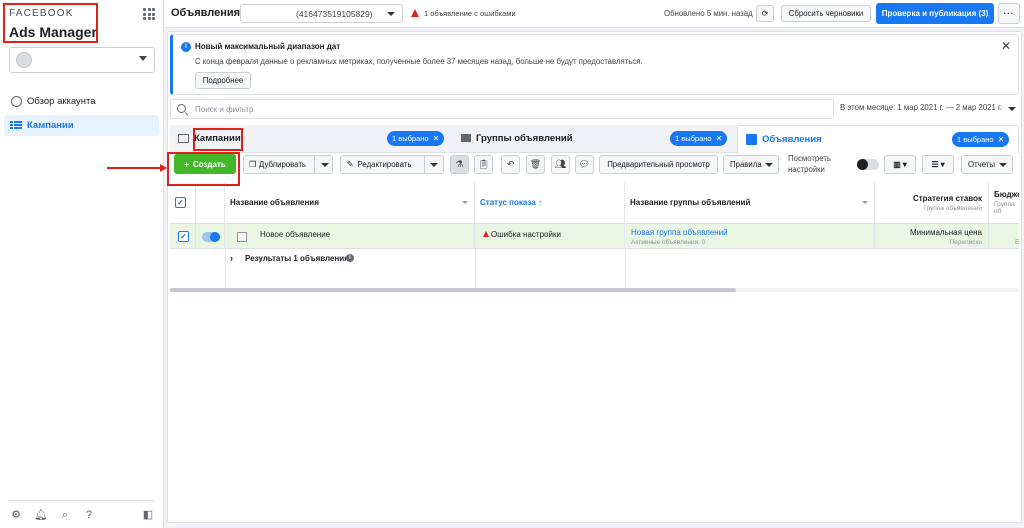  I want to click on status-text: Ошибка настройки, so click(526, 234).